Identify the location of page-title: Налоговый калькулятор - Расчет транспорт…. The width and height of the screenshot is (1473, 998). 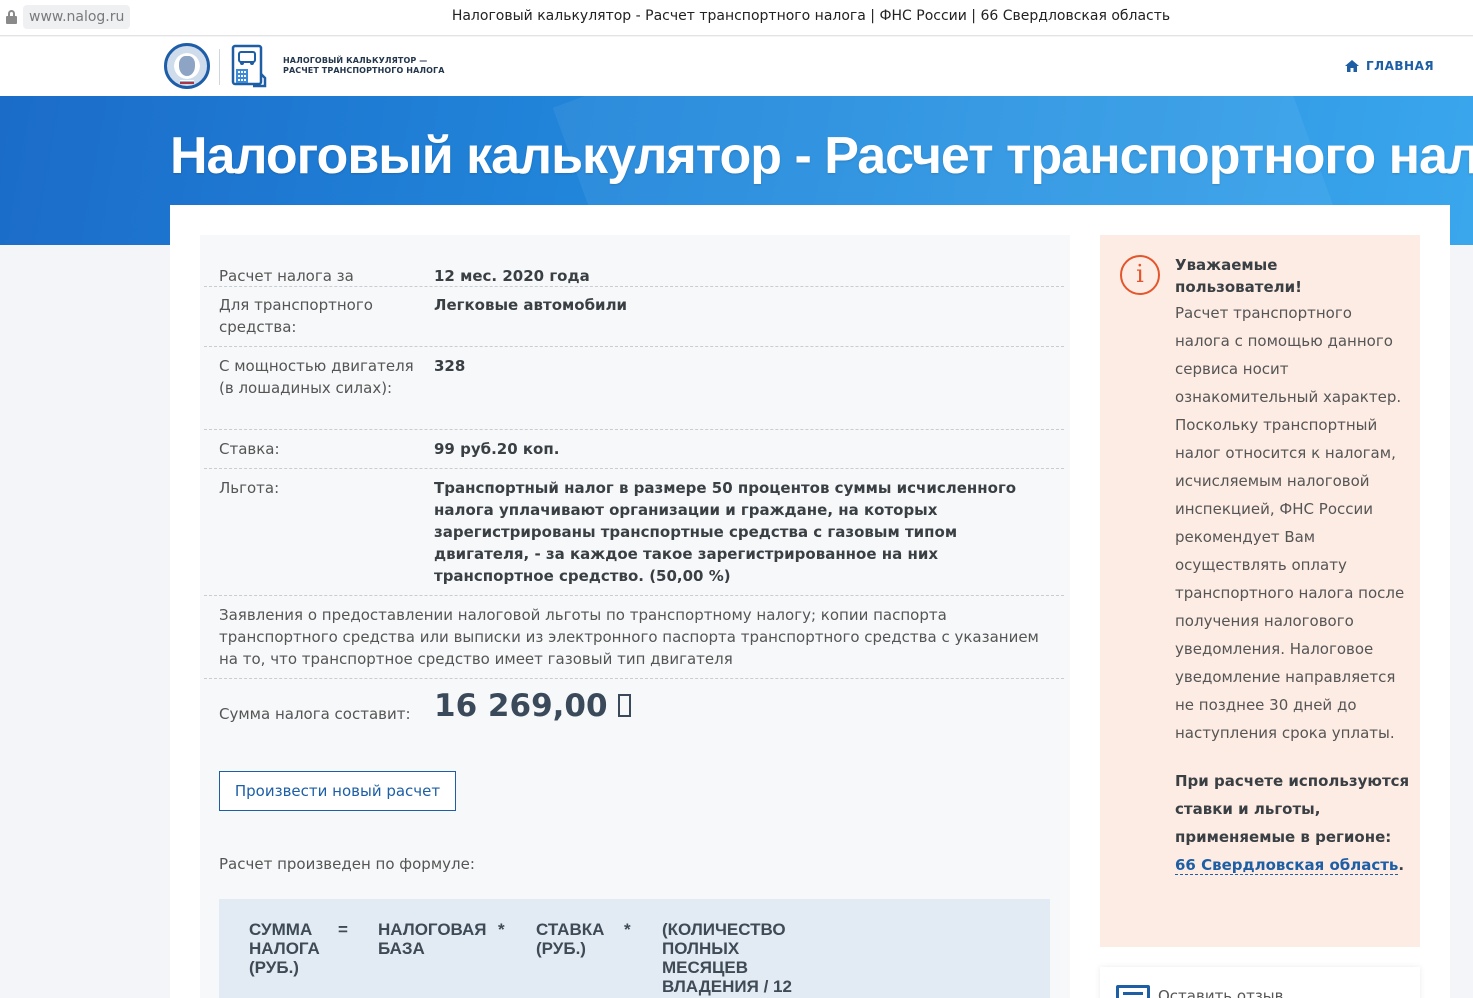
(821, 156).